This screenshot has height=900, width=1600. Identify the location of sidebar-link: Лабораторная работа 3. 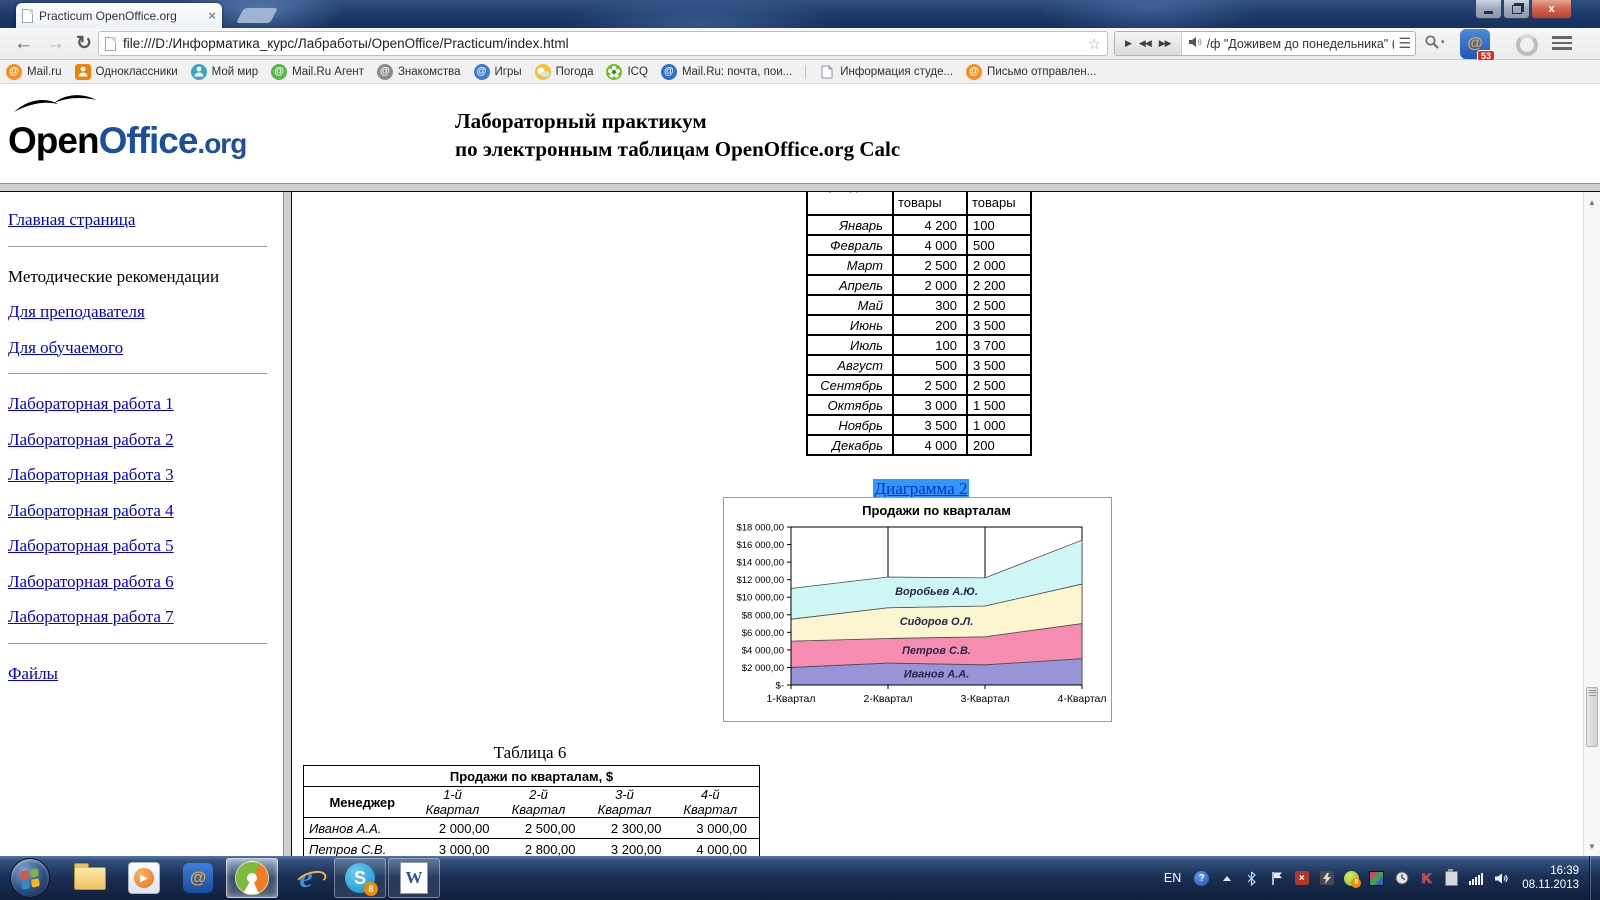
(138, 475).